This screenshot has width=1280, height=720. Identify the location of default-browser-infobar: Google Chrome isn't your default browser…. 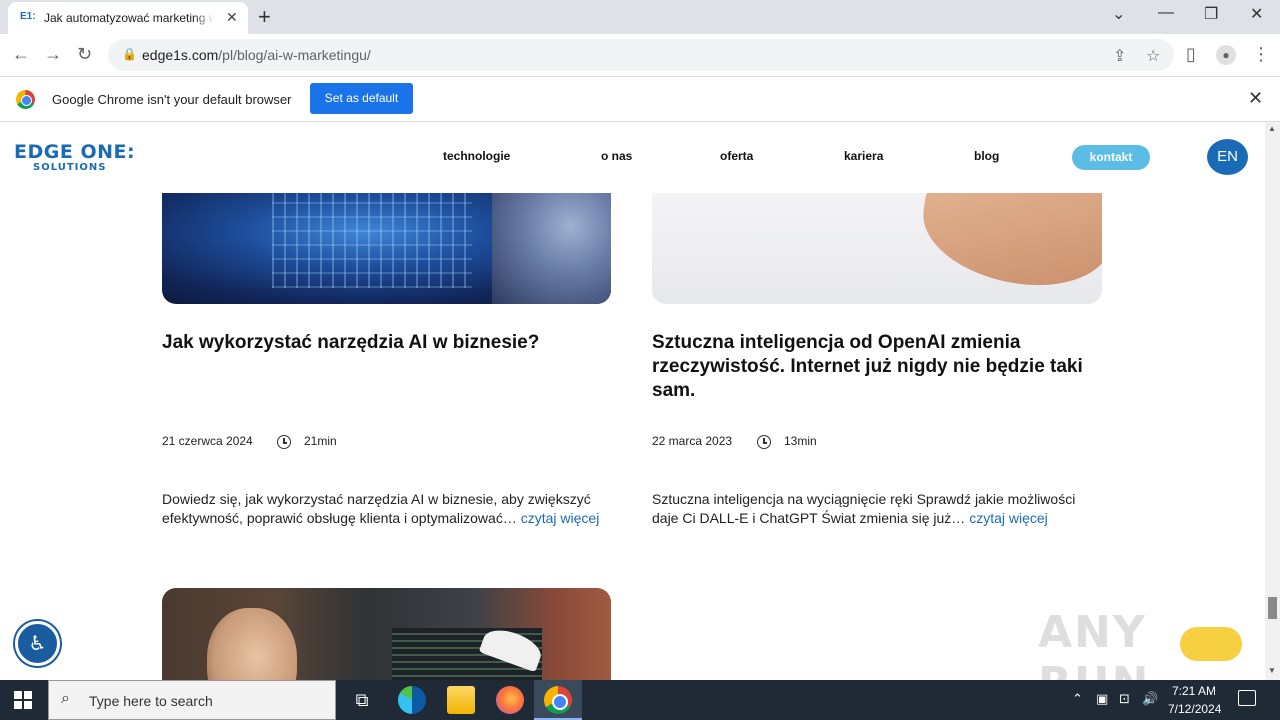
(640, 99).